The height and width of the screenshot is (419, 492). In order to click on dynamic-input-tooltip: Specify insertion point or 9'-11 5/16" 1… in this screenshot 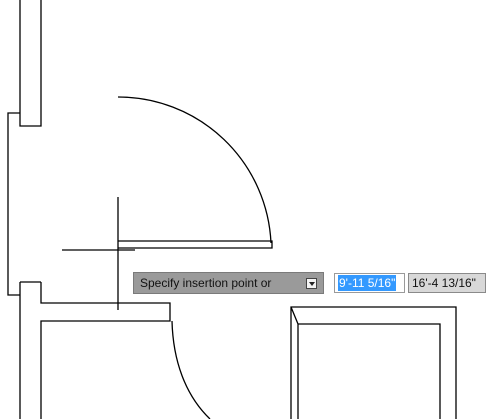, I will do `click(309, 283)`.